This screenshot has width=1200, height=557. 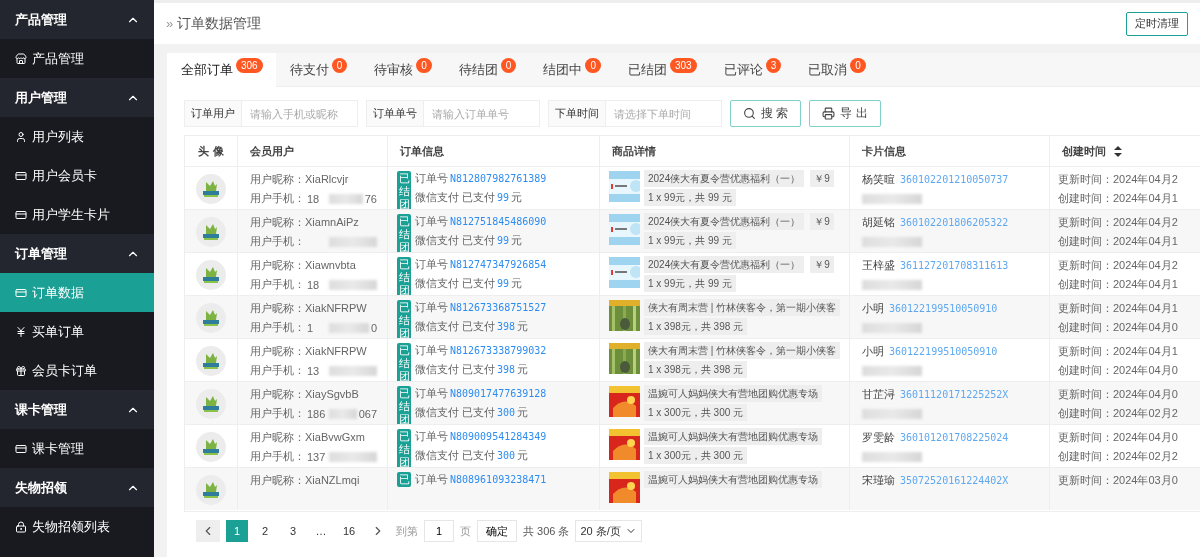 I want to click on count-badge: 303, so click(x=683, y=65).